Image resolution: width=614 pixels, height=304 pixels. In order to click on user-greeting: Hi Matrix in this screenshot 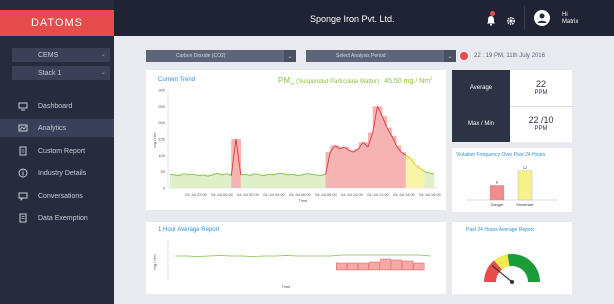, I will do `click(570, 19)`.